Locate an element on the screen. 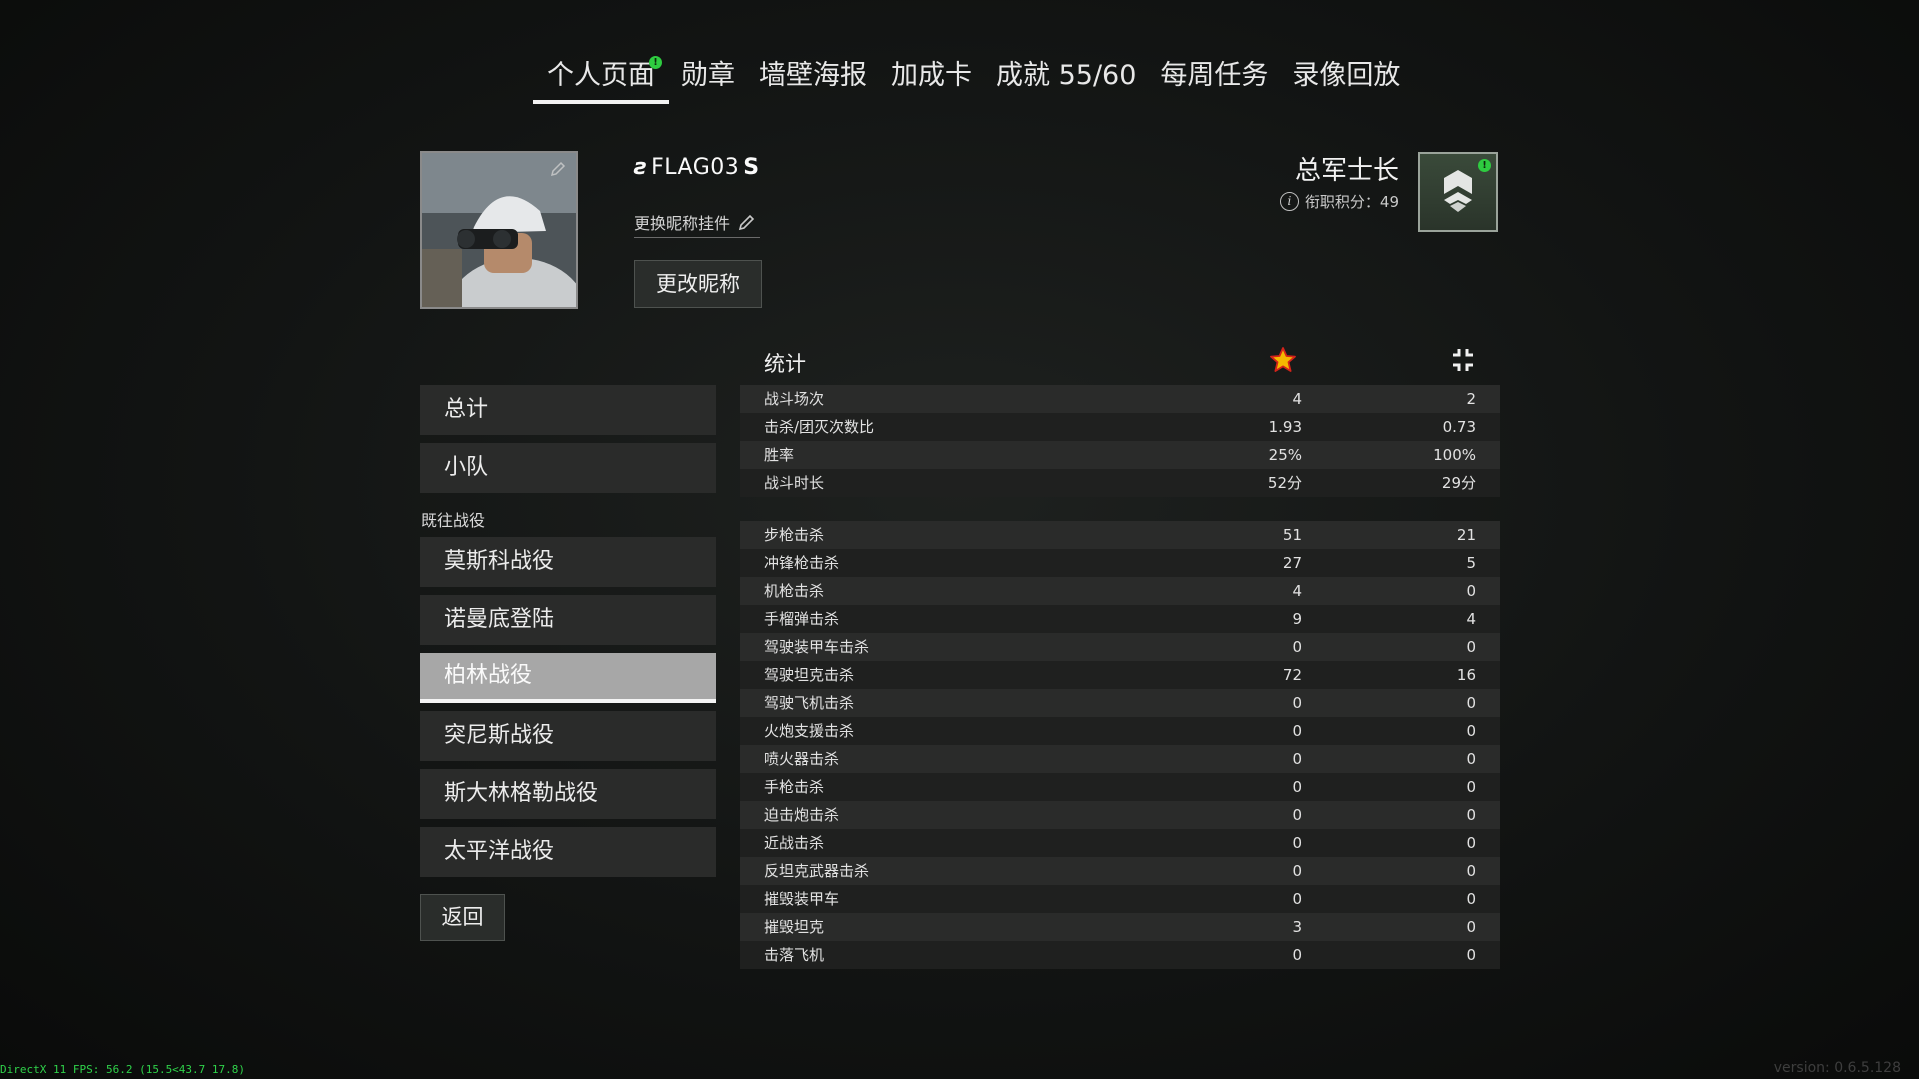  menu-item-campaign-tunisia: 突尼斯战役 is located at coordinates (568, 736).